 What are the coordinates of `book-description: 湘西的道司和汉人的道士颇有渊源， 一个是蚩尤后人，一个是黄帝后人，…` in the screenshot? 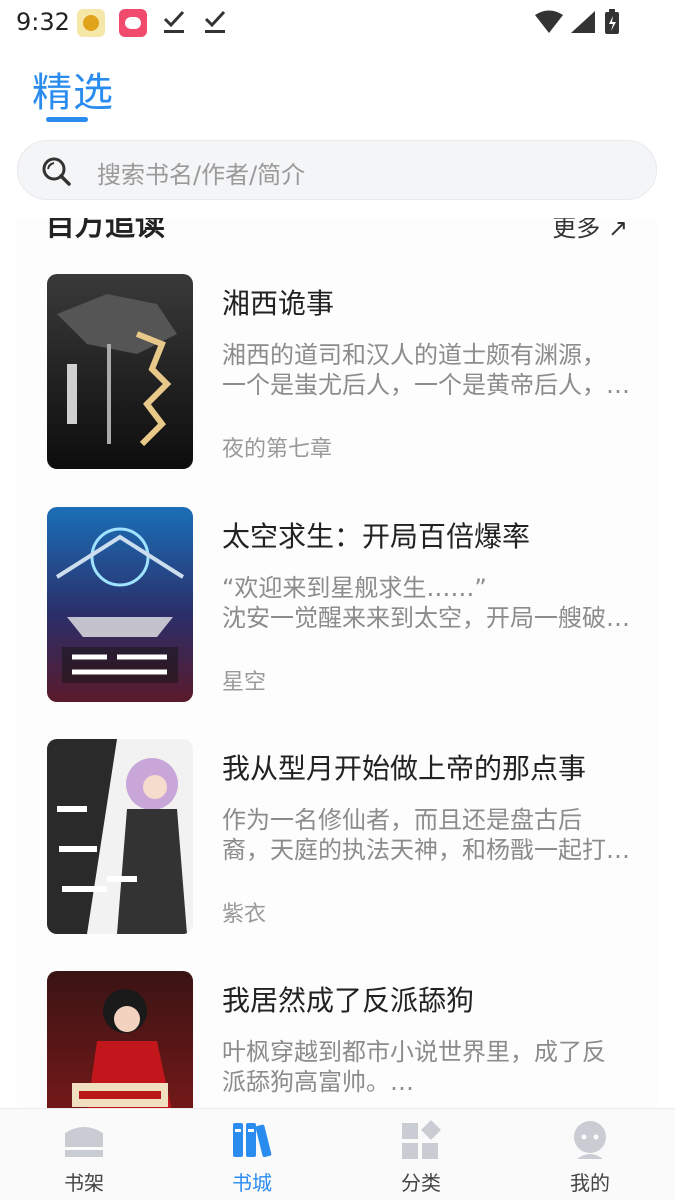 It's located at (426, 370).